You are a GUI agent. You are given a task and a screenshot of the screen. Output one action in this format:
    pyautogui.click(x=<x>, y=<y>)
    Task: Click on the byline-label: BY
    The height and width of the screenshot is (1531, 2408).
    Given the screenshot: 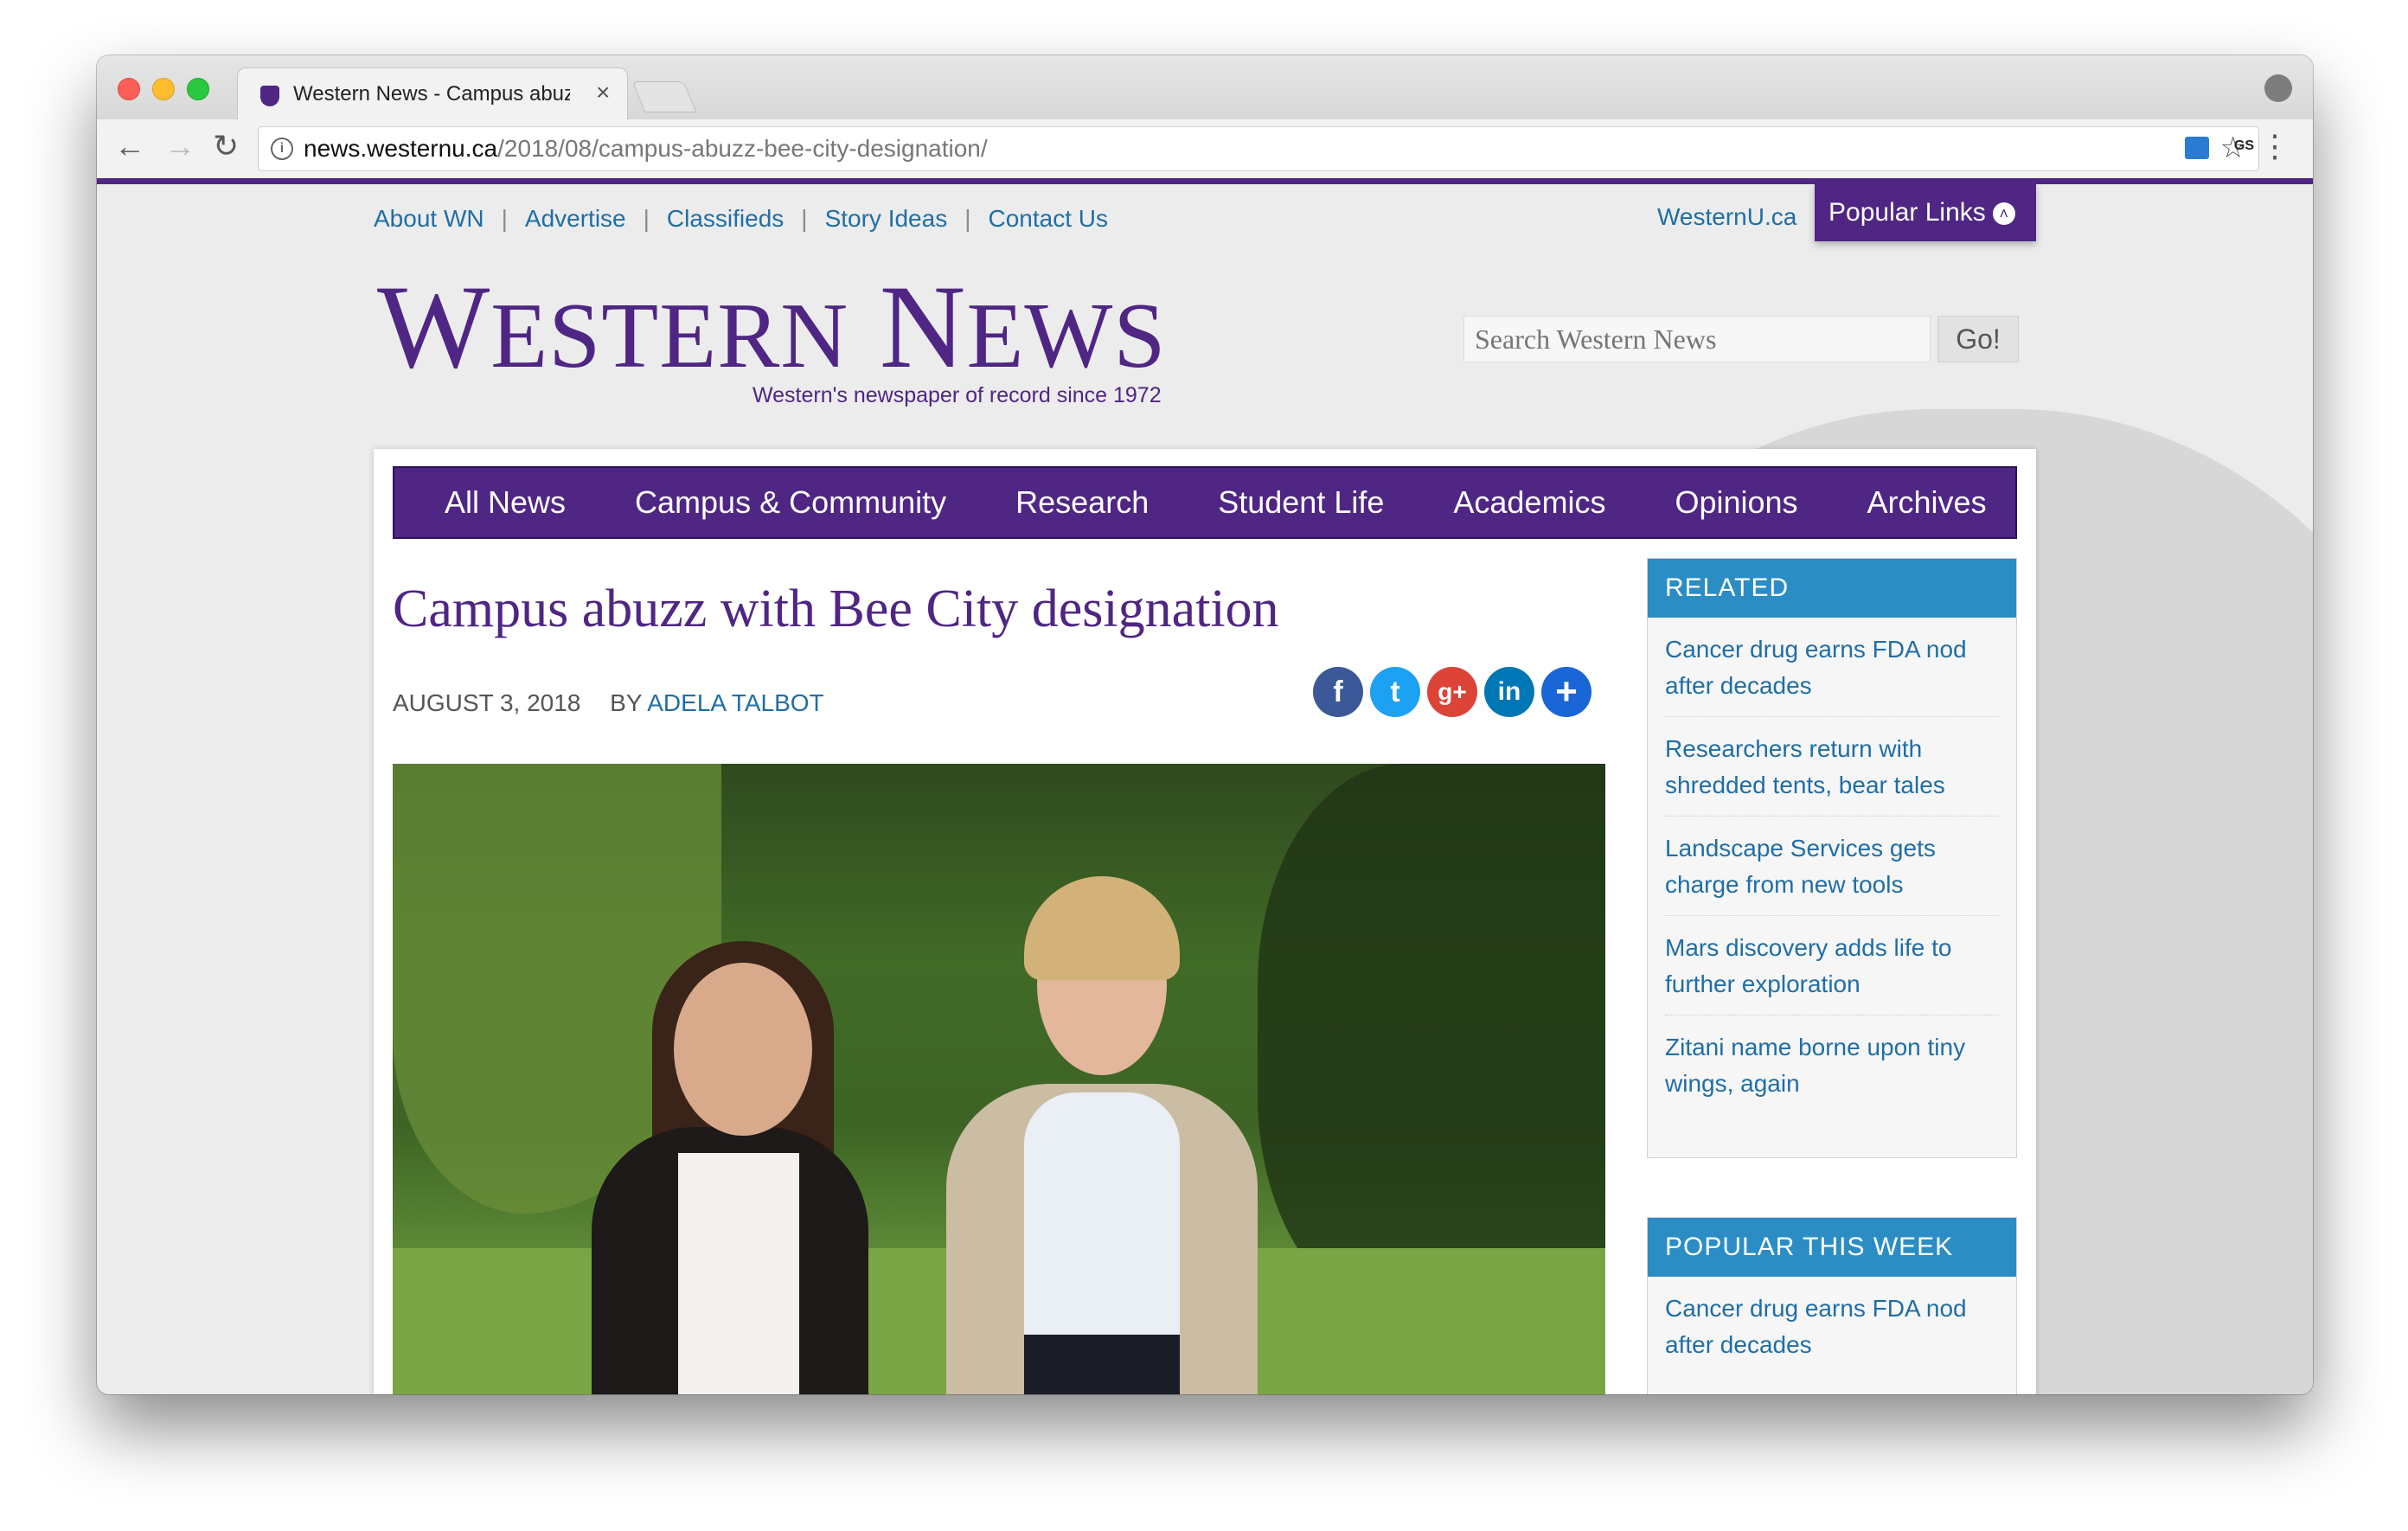 What is the action you would take?
    pyautogui.click(x=626, y=702)
    